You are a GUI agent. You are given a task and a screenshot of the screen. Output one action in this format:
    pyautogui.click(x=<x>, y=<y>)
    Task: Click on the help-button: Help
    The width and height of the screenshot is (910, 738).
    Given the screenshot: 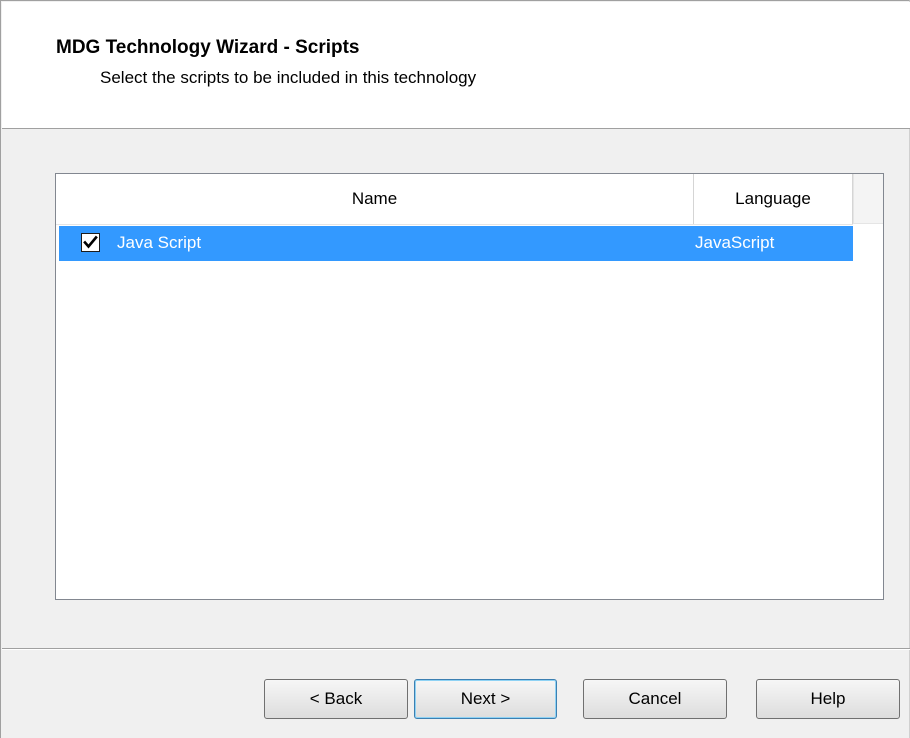 What is the action you would take?
    pyautogui.click(x=828, y=699)
    